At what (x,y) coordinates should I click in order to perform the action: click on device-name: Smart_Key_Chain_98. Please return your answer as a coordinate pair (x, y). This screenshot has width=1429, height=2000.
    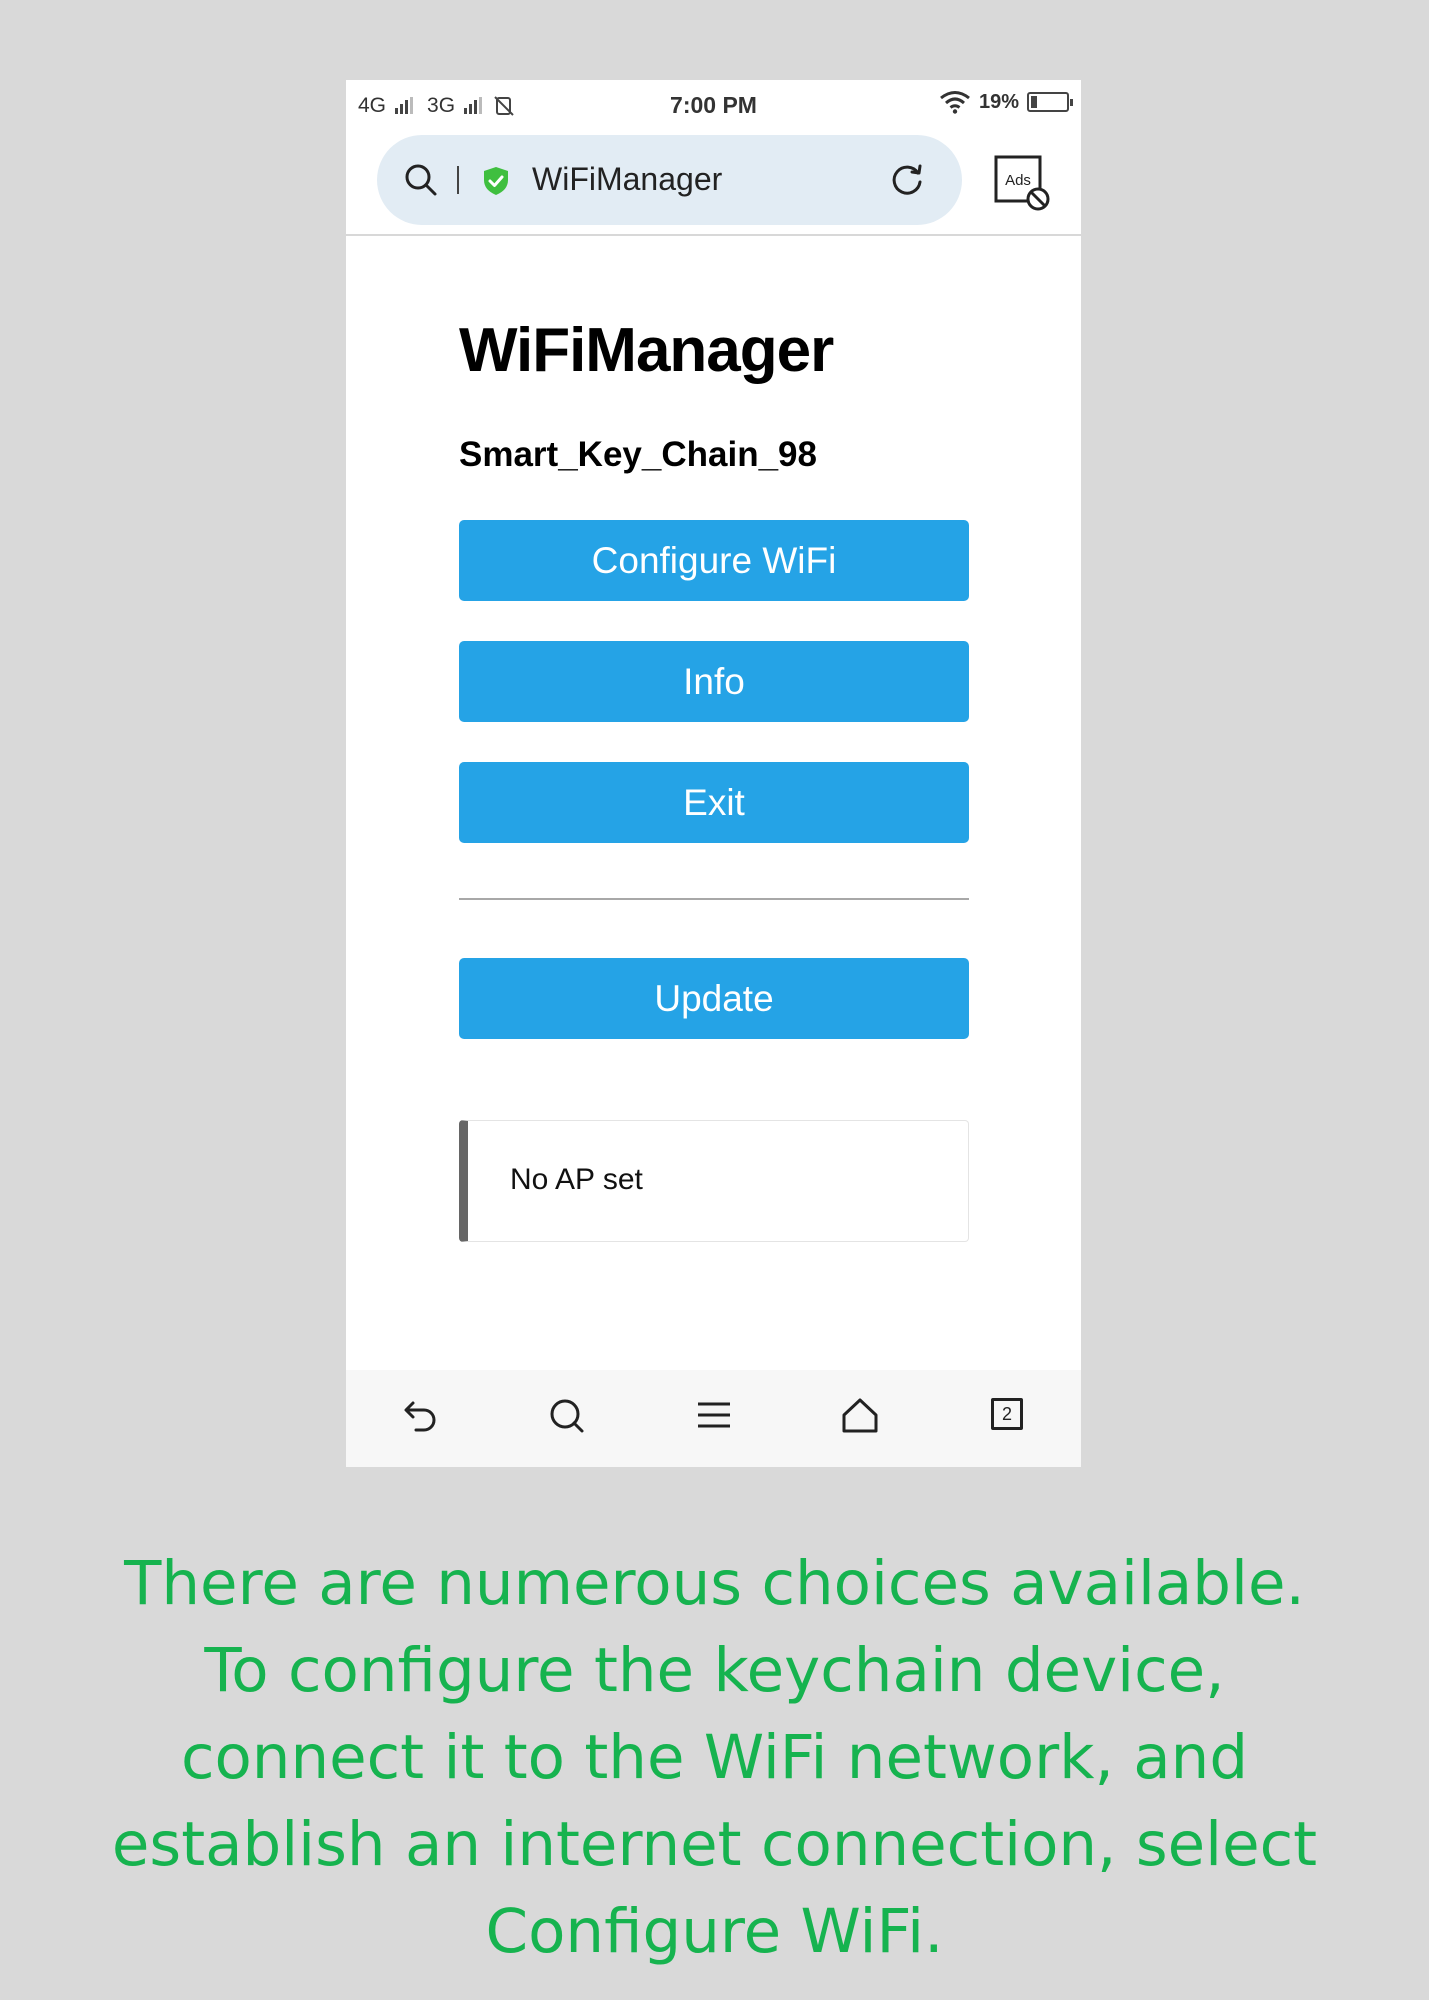
    Looking at the image, I should click on (638, 454).